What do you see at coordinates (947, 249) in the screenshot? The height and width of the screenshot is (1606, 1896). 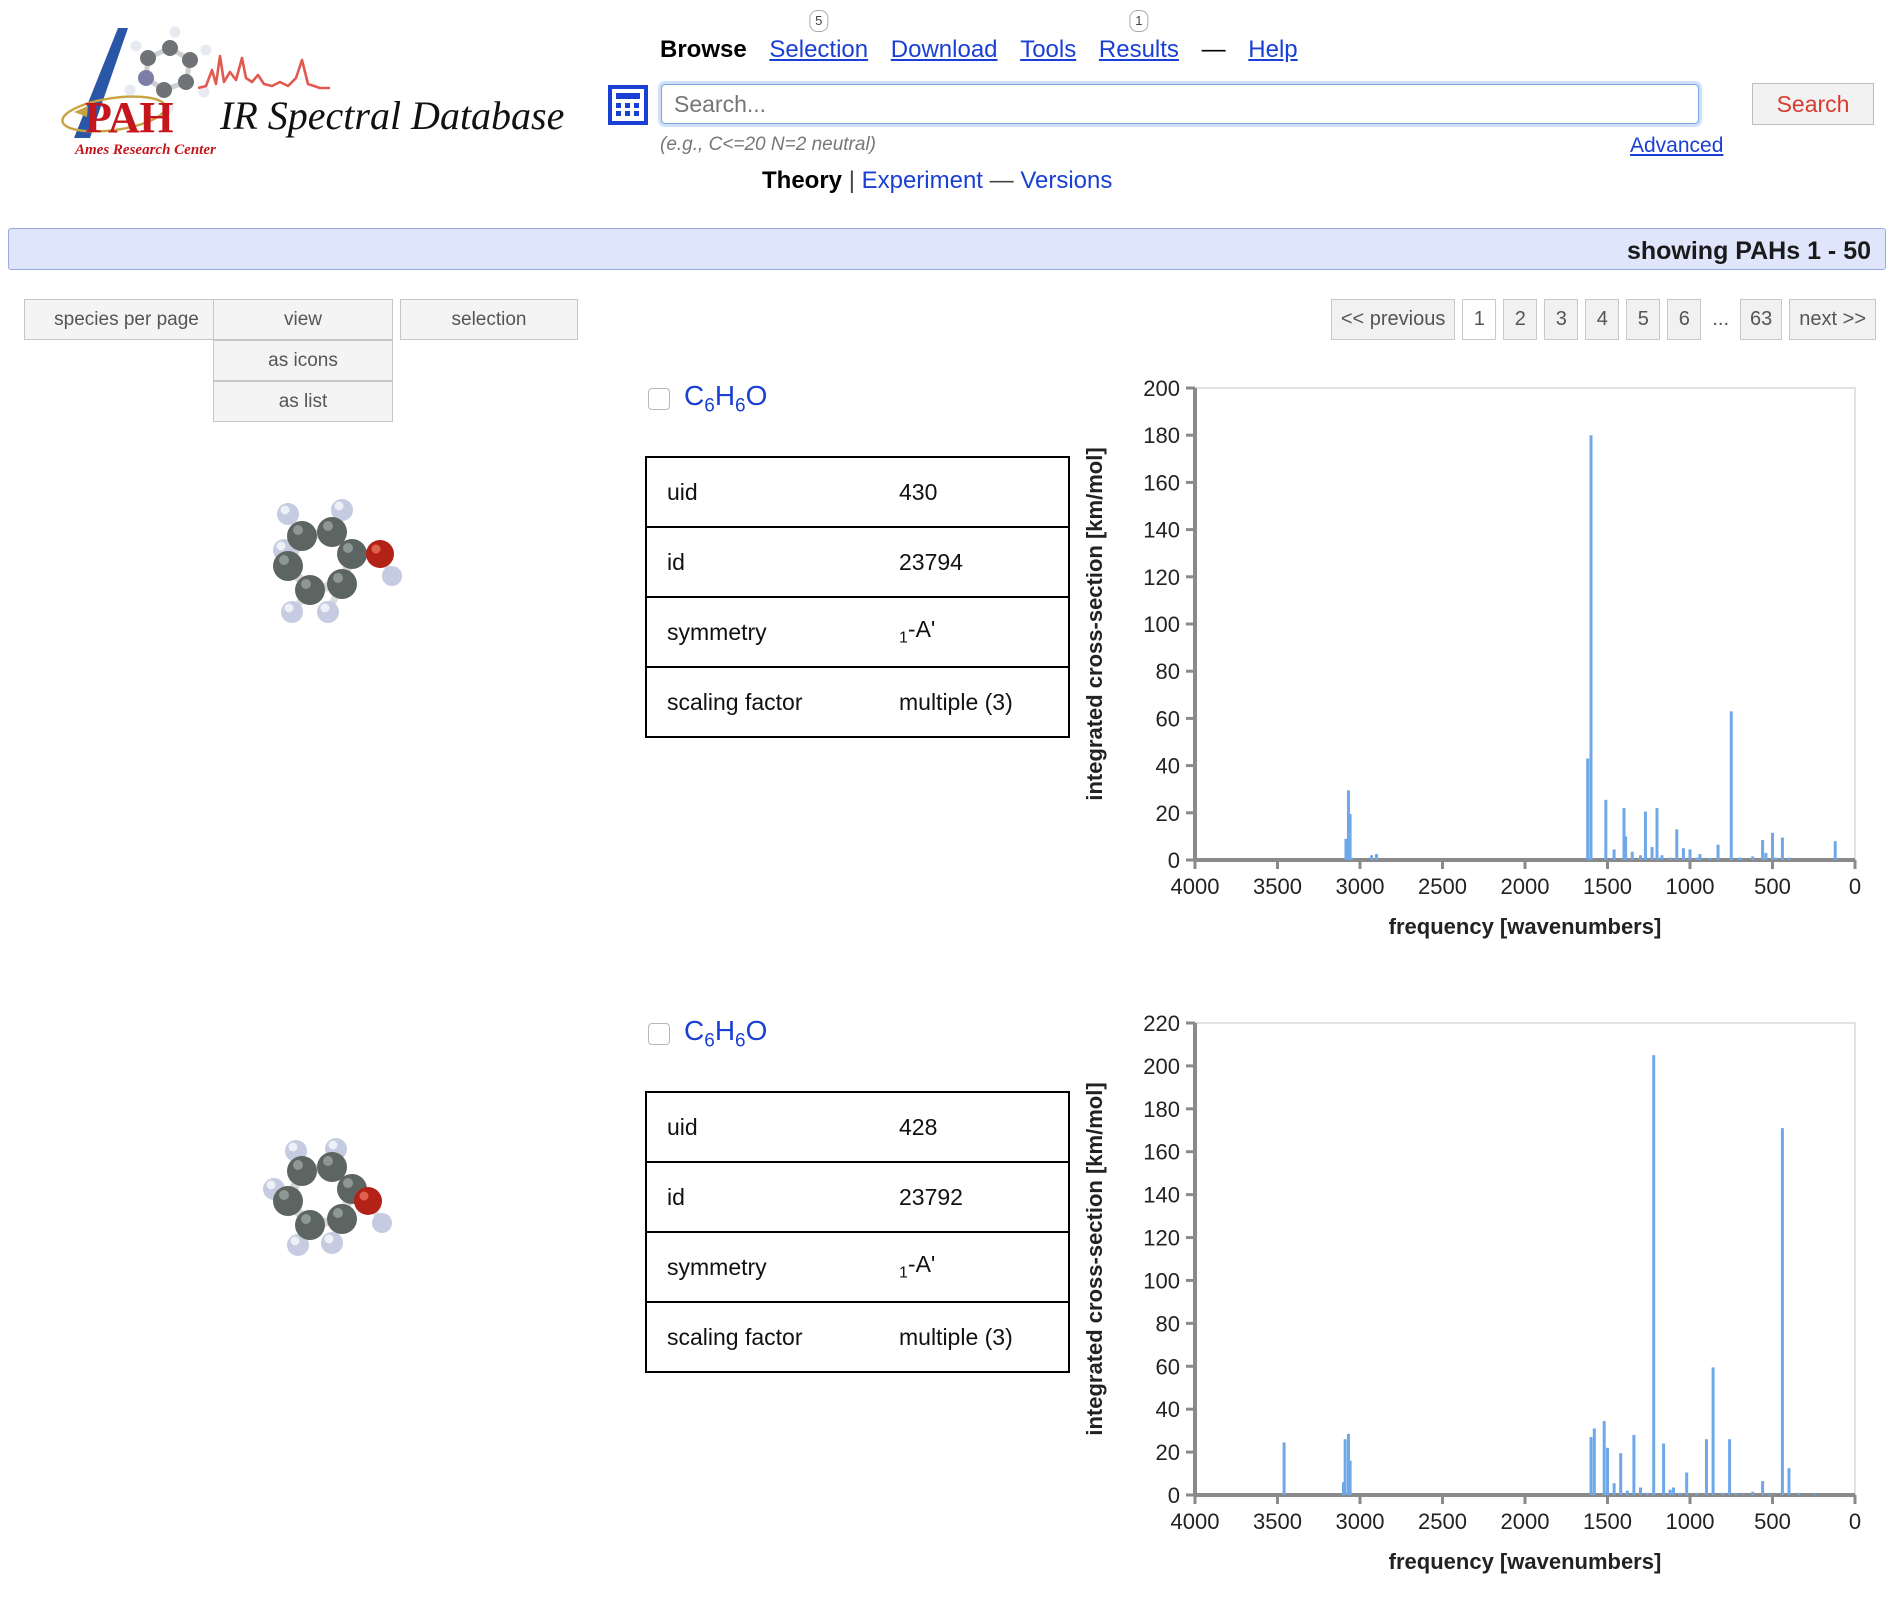 I see `showing-bar: showing PAHs 1 - 50` at bounding box center [947, 249].